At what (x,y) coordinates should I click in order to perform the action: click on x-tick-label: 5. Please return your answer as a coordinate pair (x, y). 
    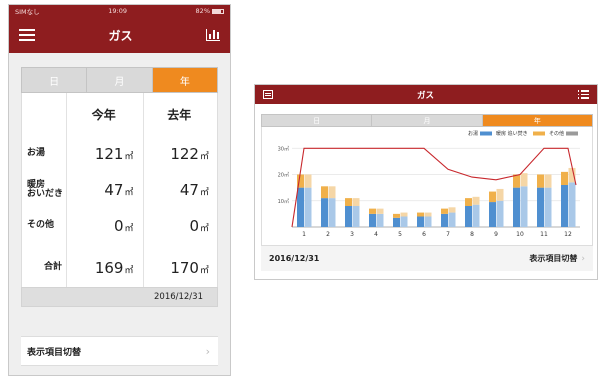
    Looking at the image, I should click on (400, 234).